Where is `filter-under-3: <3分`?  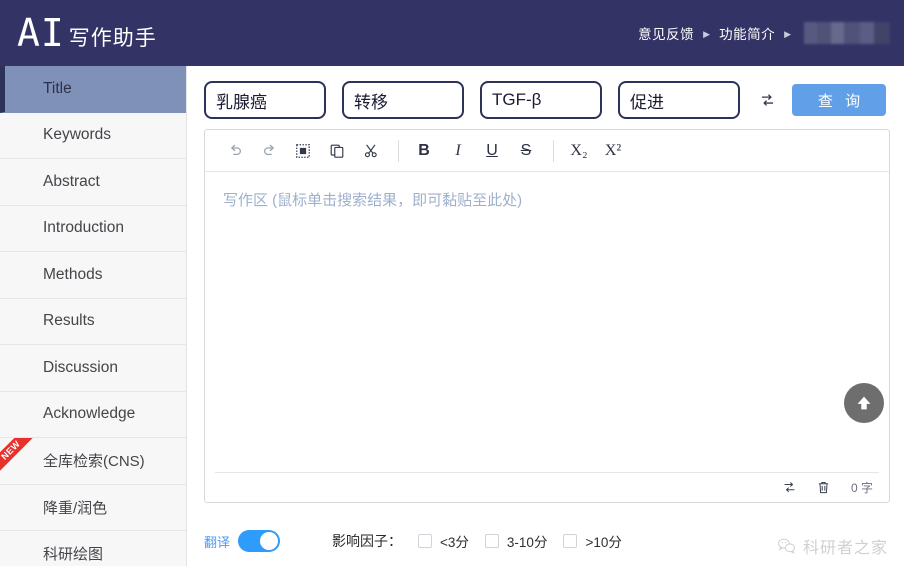 filter-under-3: <3分 is located at coordinates (443, 541).